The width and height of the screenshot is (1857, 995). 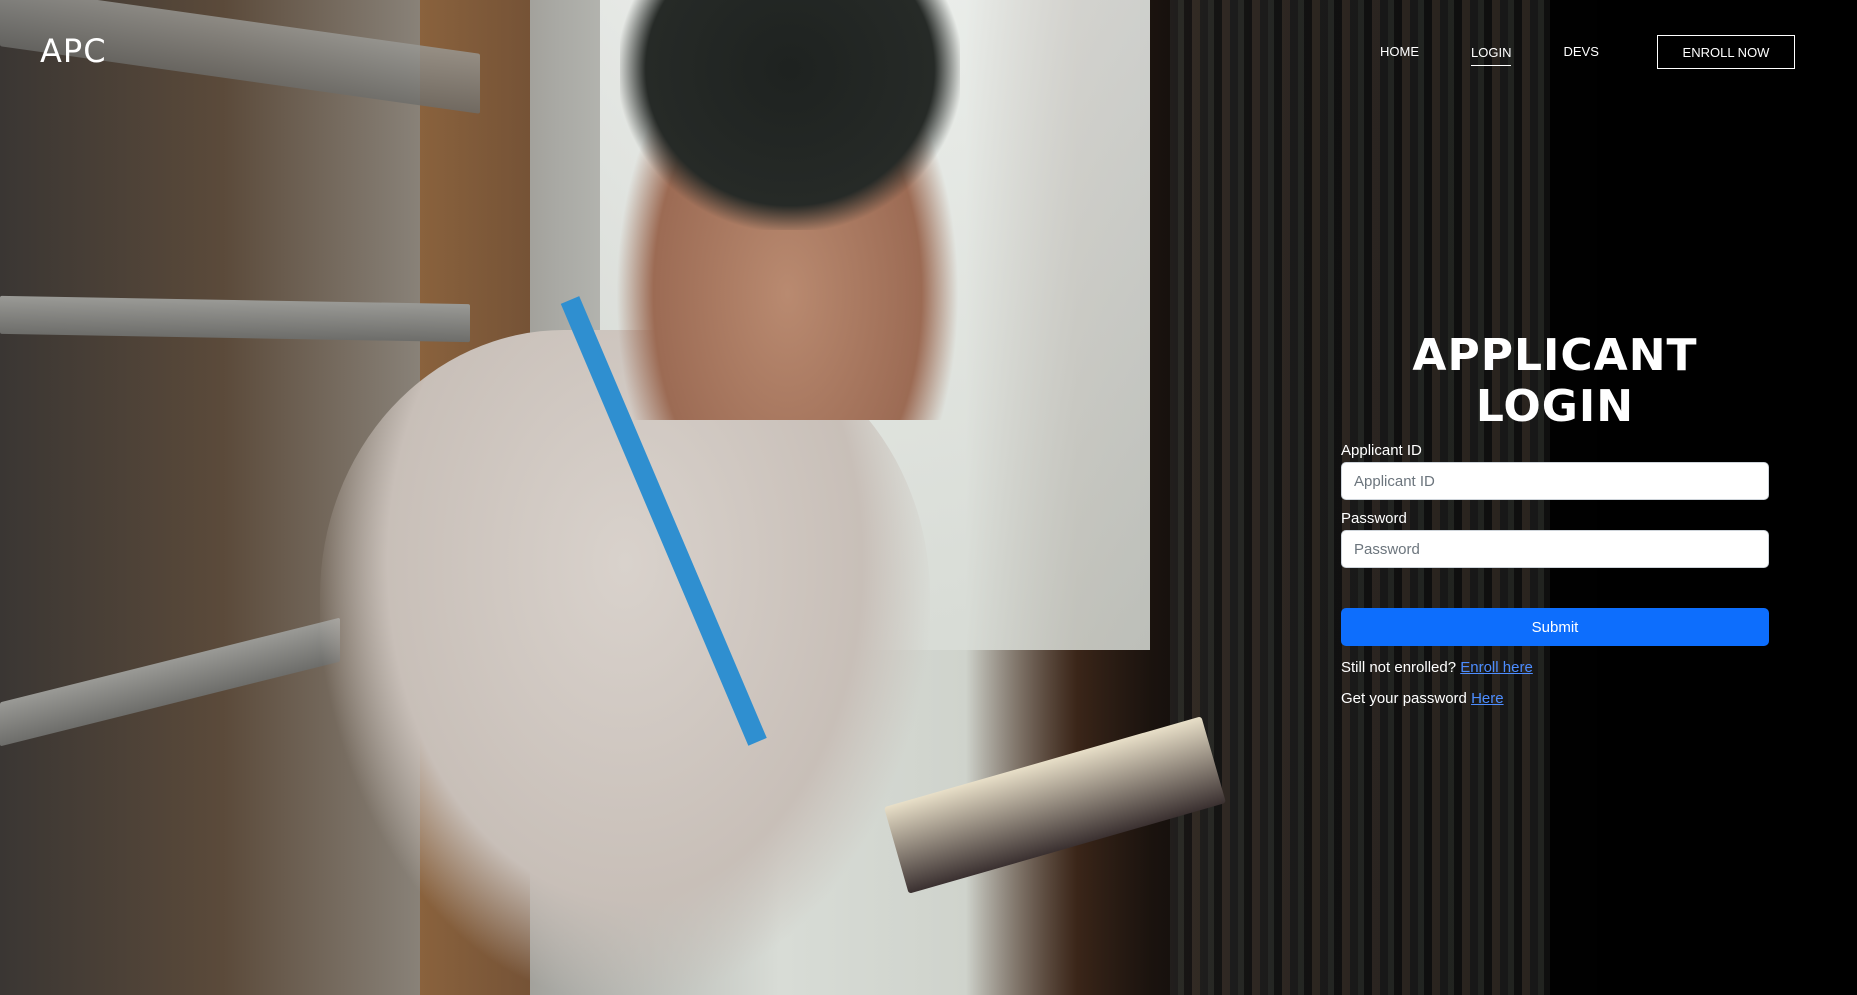 I want to click on nav-devs-link: DEVS, so click(x=1580, y=51).